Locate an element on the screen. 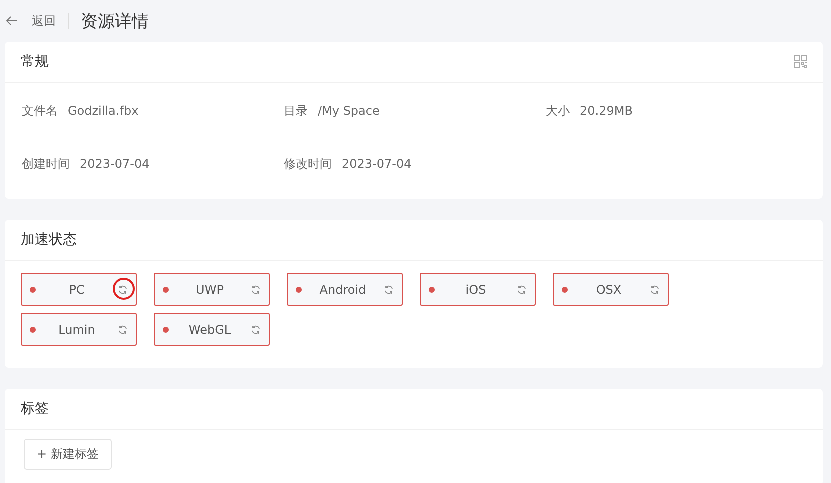  back-link: 返回 is located at coordinates (47, 21).